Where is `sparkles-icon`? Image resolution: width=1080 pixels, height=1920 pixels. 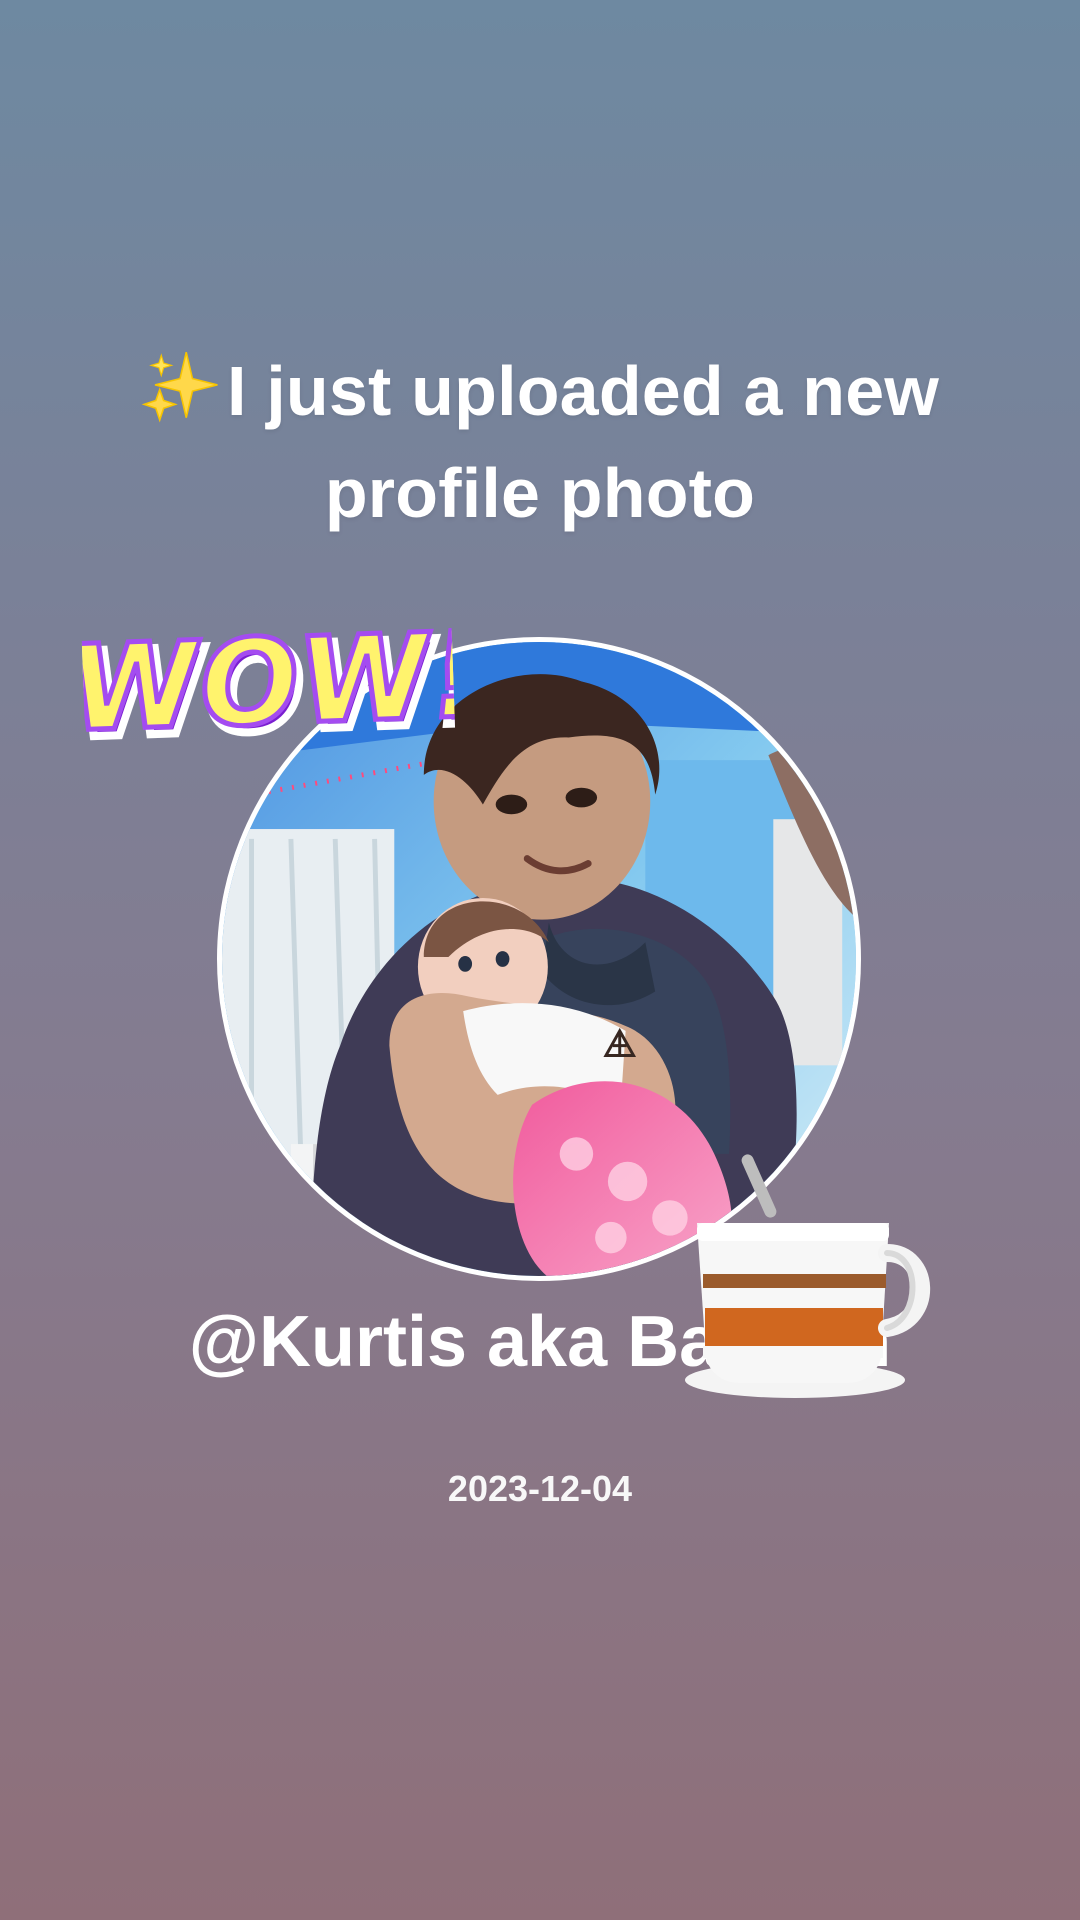 sparkles-icon is located at coordinates (179, 387).